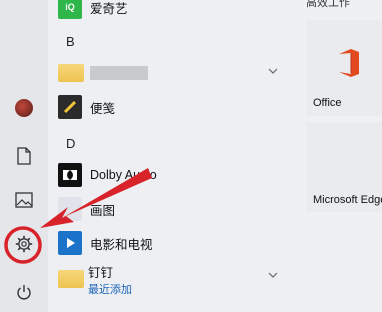 The width and height of the screenshot is (382, 312). I want to click on app-dingding: 钉钉 最近添加, so click(174, 279).